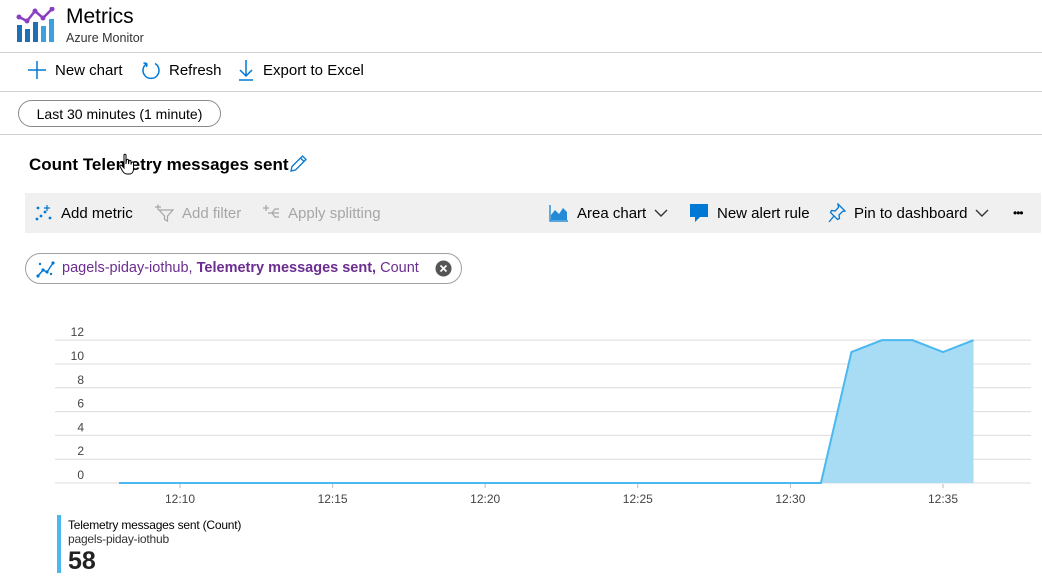 The height and width of the screenshot is (580, 1042). I want to click on metric-tag-metric: Telemetry messages sent,, so click(286, 268).